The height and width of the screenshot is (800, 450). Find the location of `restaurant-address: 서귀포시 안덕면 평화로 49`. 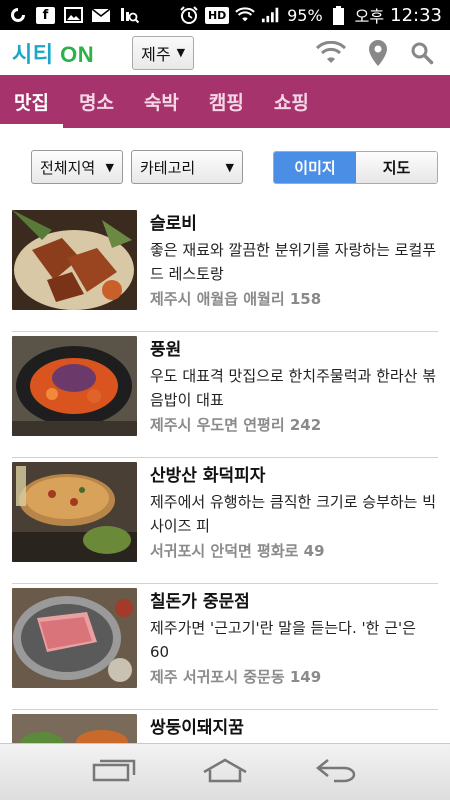

restaurant-address: 서귀포시 안덕면 평화로 49 is located at coordinates (237, 551).